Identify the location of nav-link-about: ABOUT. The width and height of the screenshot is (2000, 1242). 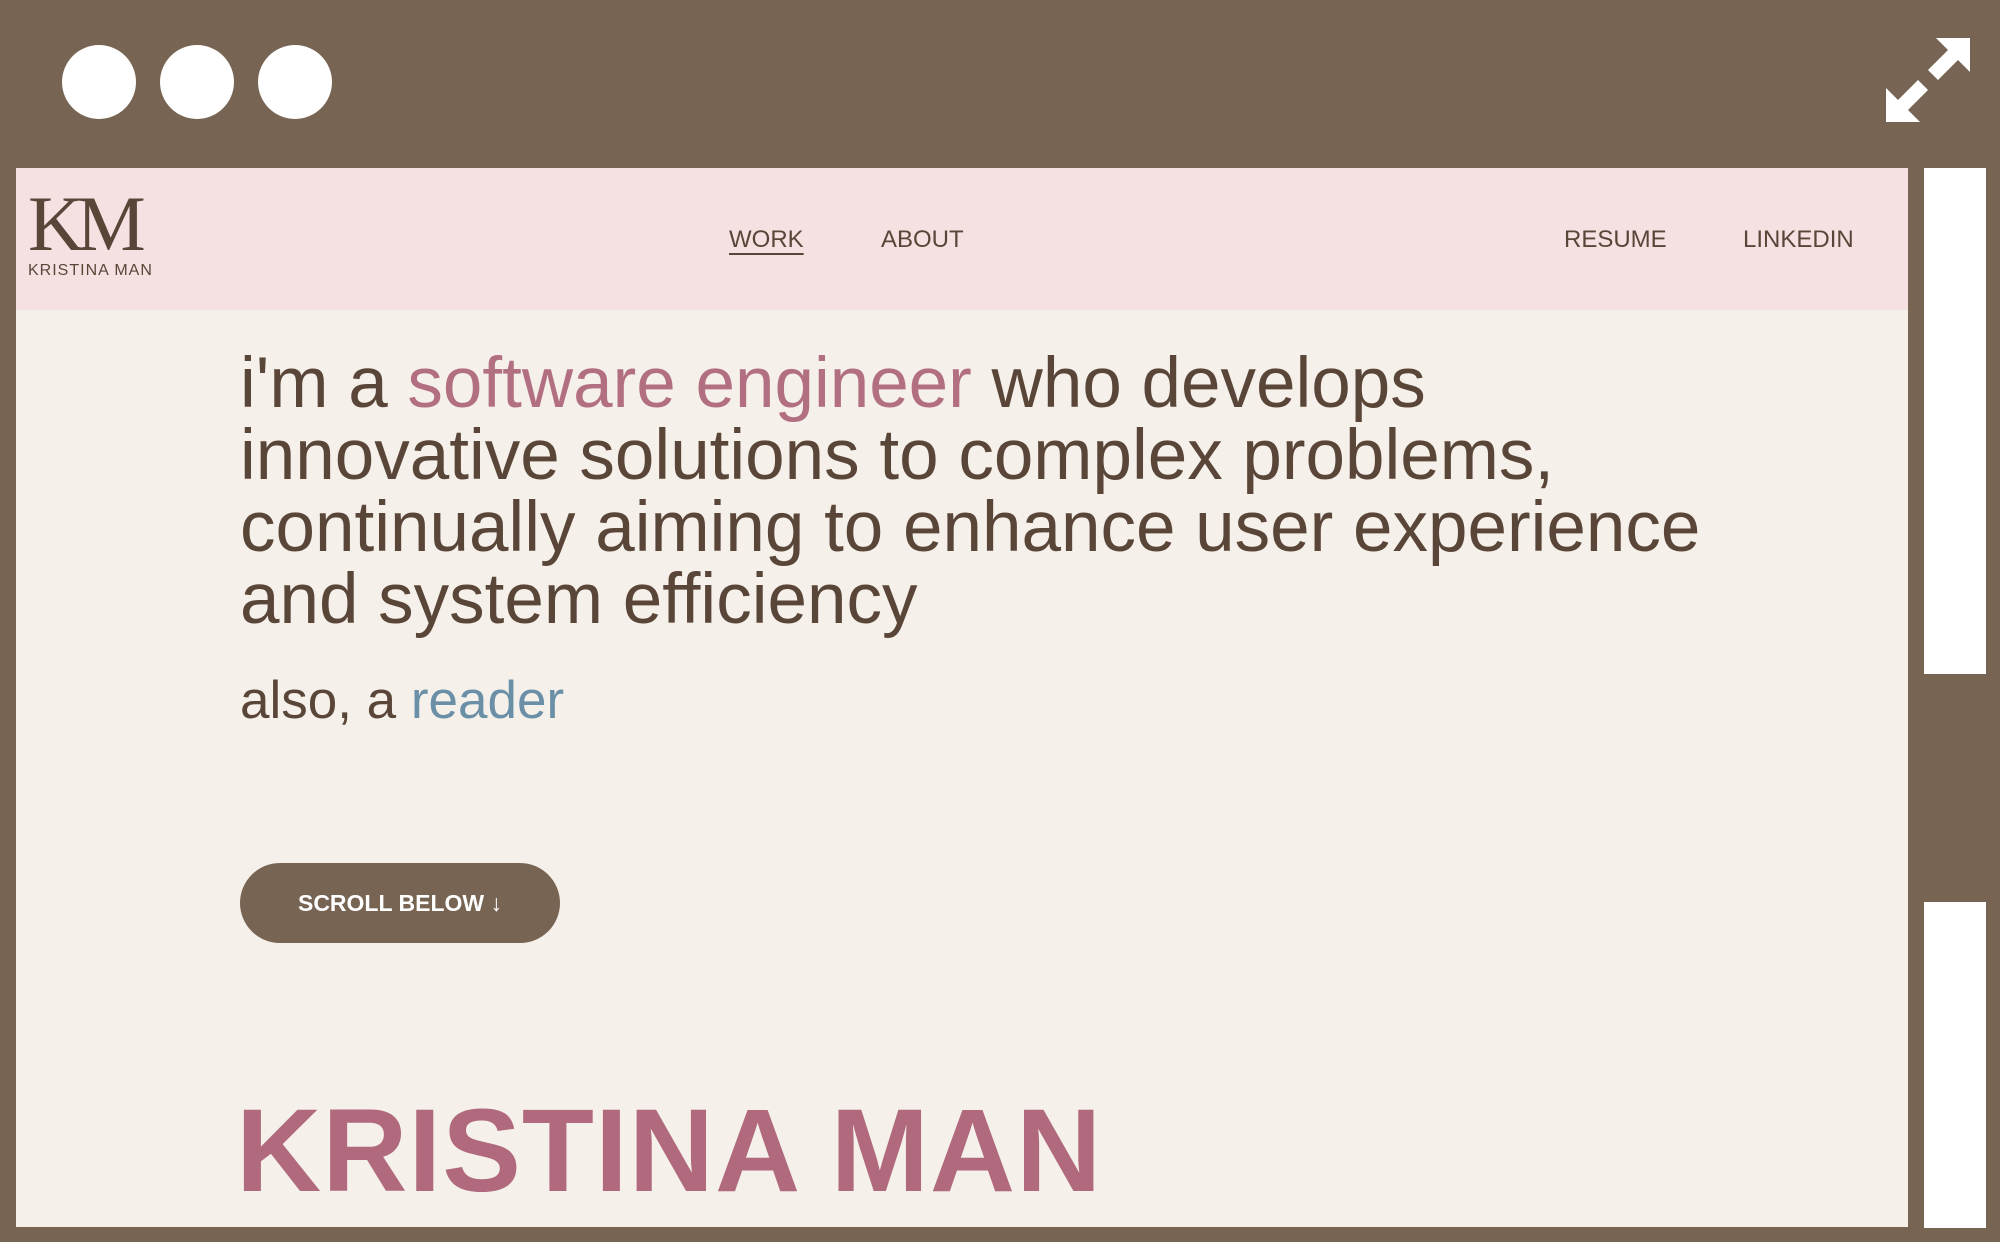
(922, 240).